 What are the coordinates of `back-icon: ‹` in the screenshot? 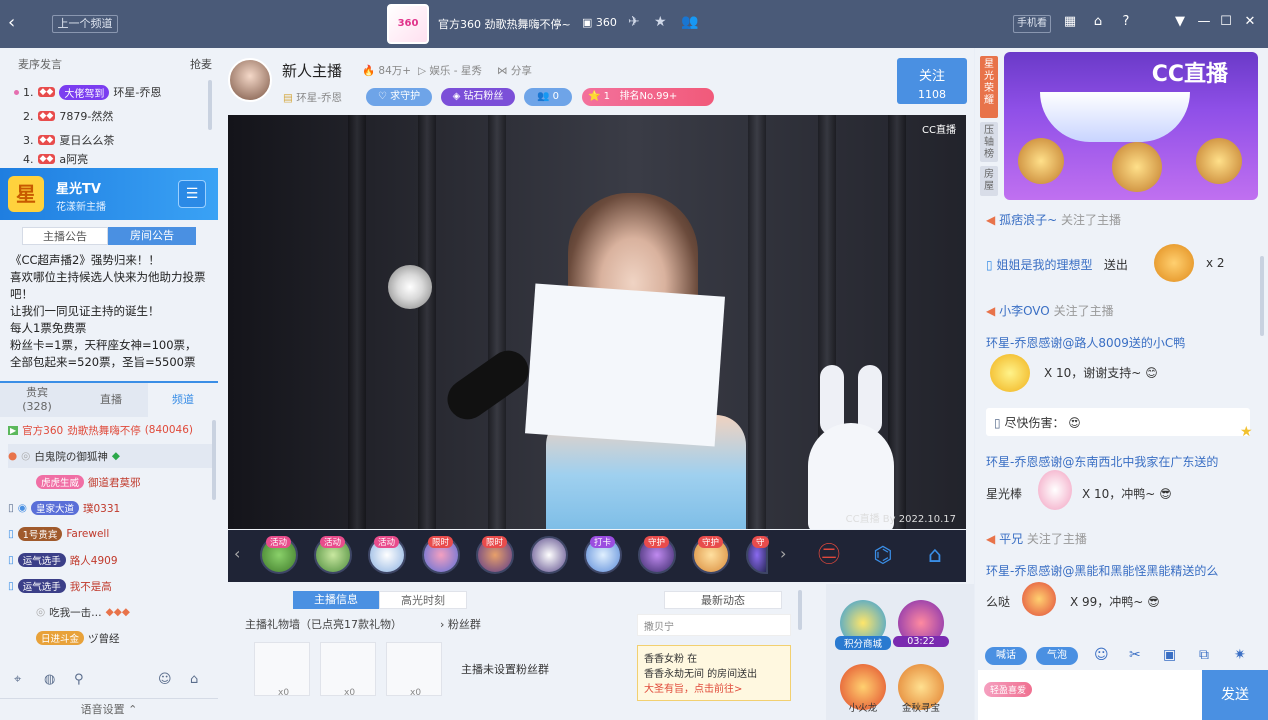 It's located at (11, 22).